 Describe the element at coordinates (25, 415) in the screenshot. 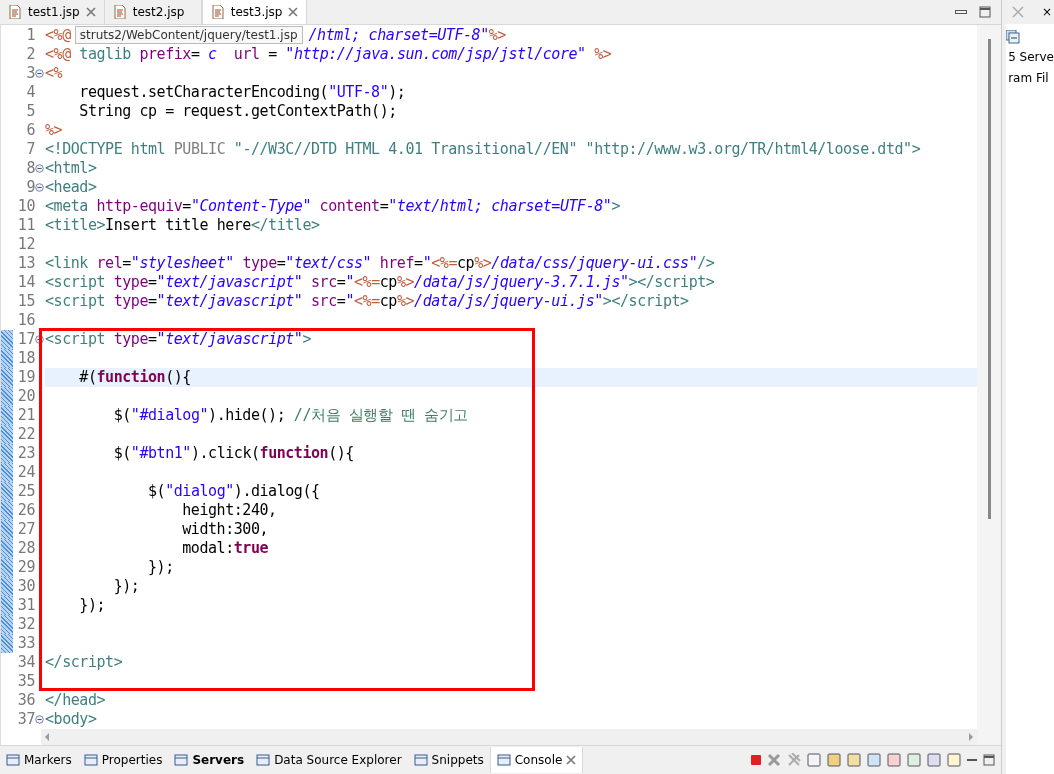

I see `line-number: 21` at that location.